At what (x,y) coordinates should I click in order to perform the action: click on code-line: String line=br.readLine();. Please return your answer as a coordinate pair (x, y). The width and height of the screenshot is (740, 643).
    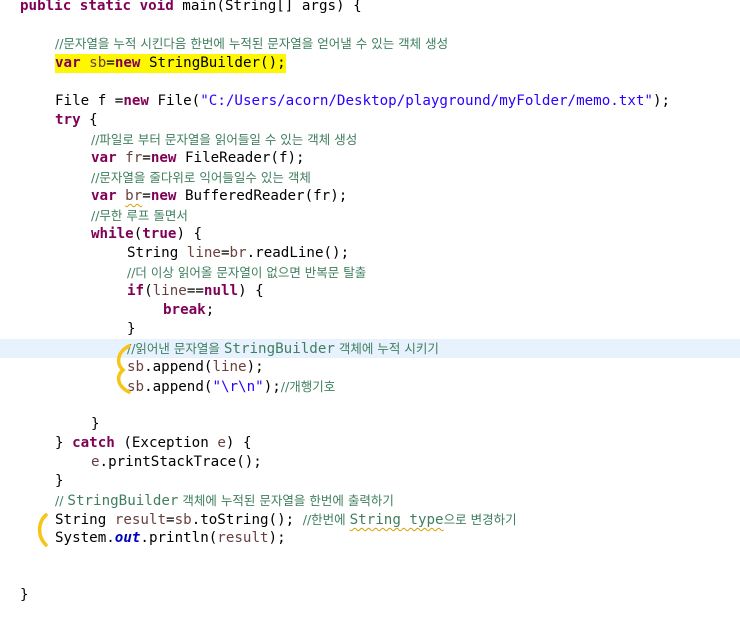
    Looking at the image, I should click on (370, 253).